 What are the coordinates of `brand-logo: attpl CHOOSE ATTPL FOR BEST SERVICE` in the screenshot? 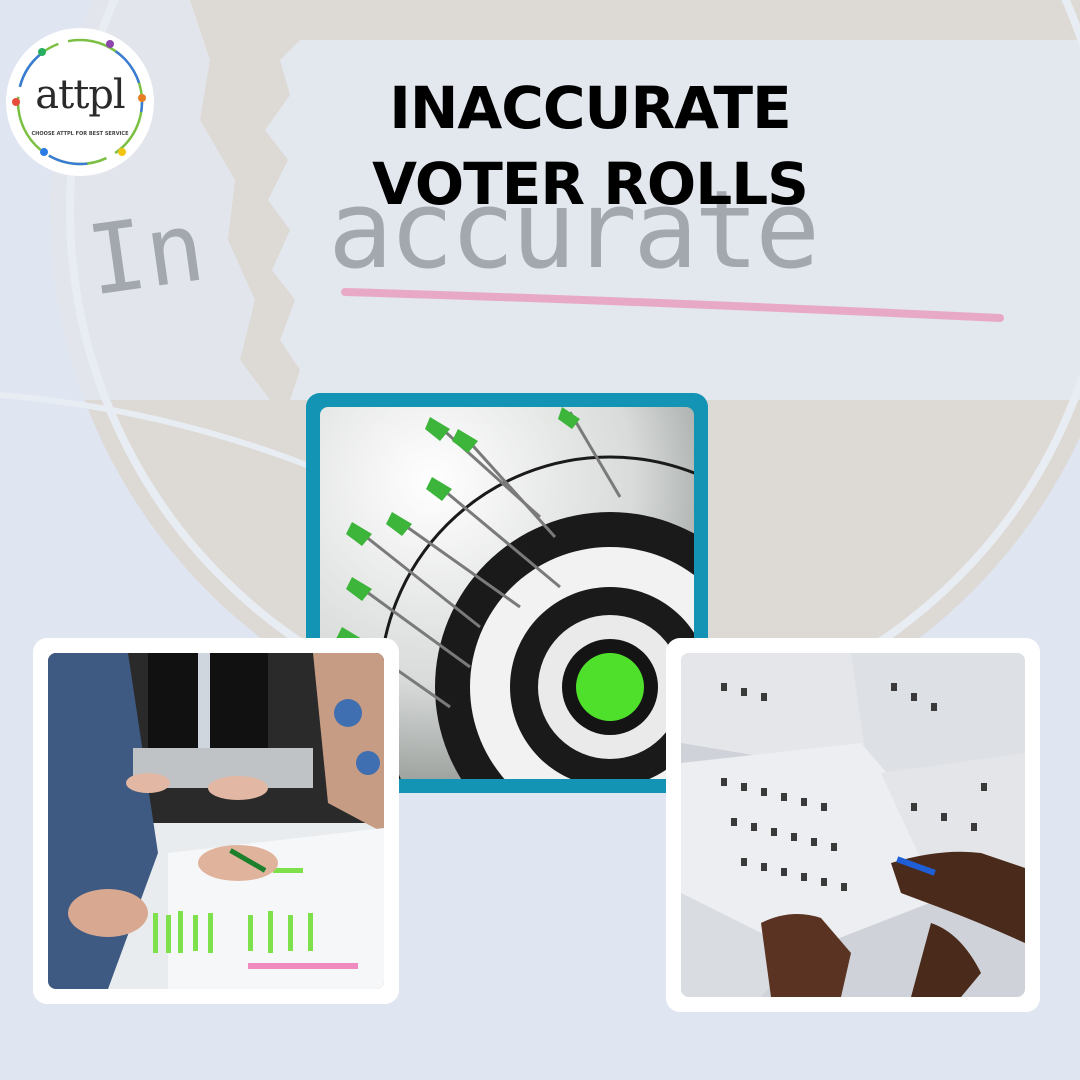 It's located at (80, 102).